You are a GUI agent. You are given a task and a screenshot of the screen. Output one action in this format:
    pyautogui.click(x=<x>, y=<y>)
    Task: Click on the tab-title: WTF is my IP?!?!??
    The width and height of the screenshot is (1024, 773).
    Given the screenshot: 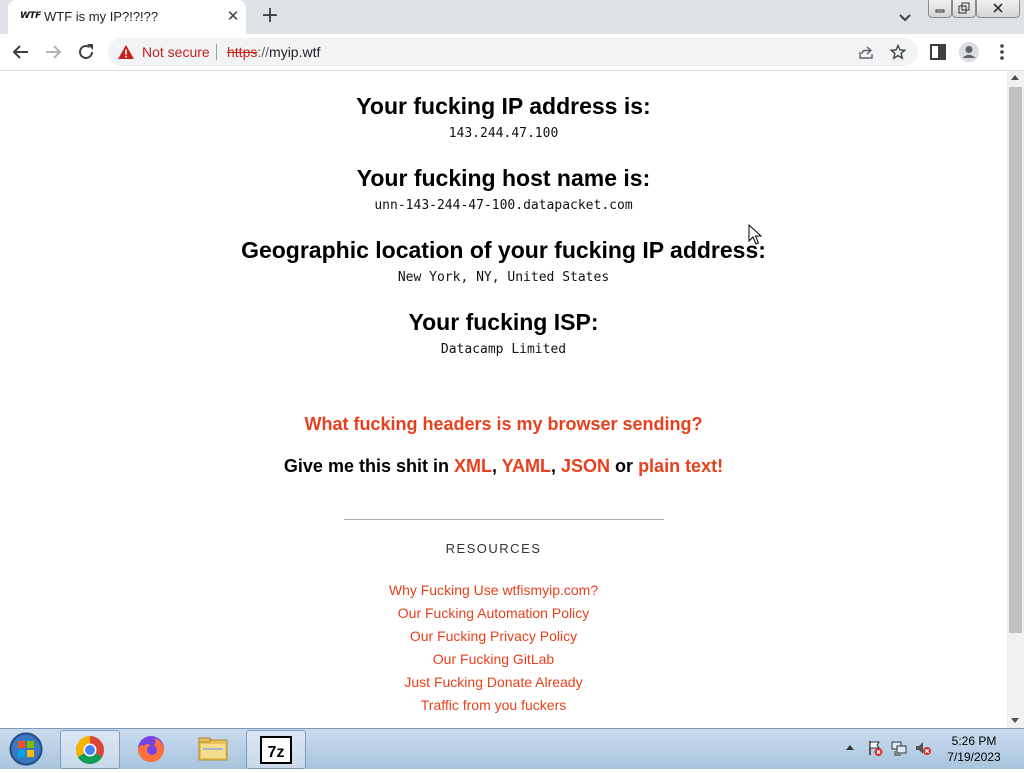 What is the action you would take?
    pyautogui.click(x=101, y=16)
    